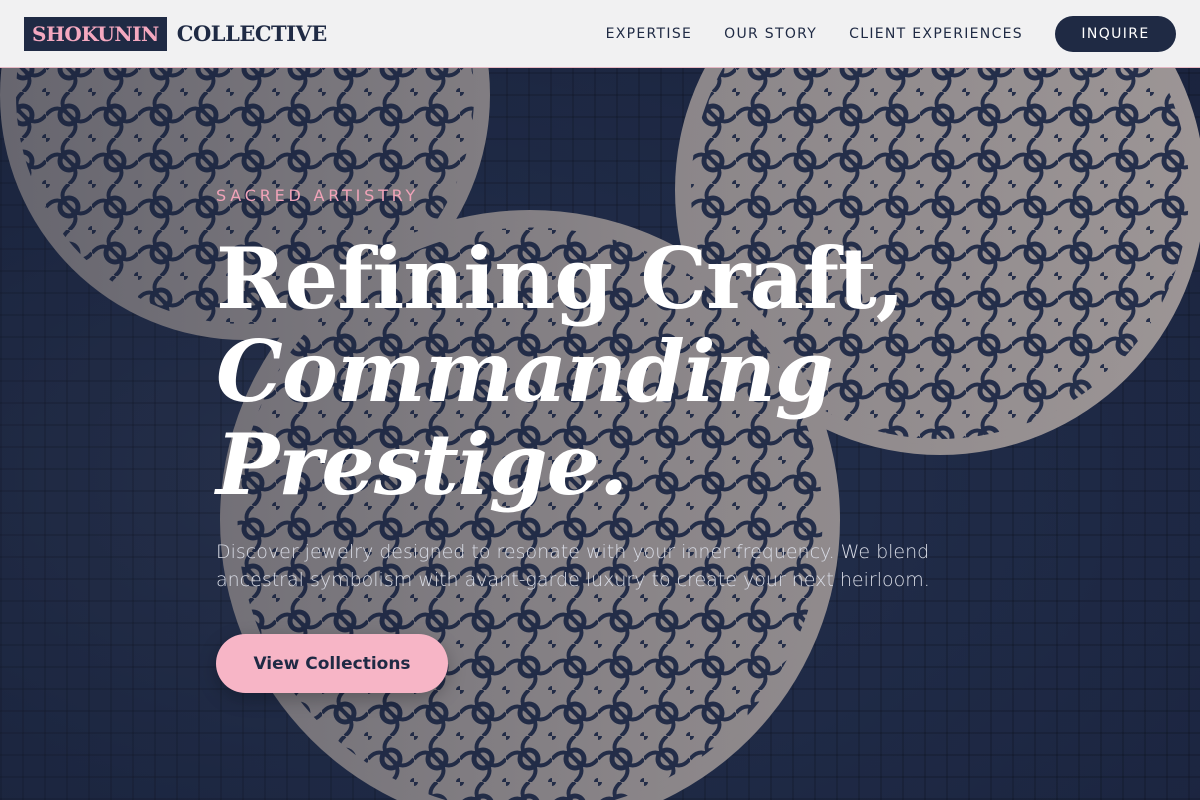 Image resolution: width=1200 pixels, height=800 pixels. What do you see at coordinates (649, 34) in the screenshot?
I see `nav-link-expertise: EXPERTISE` at bounding box center [649, 34].